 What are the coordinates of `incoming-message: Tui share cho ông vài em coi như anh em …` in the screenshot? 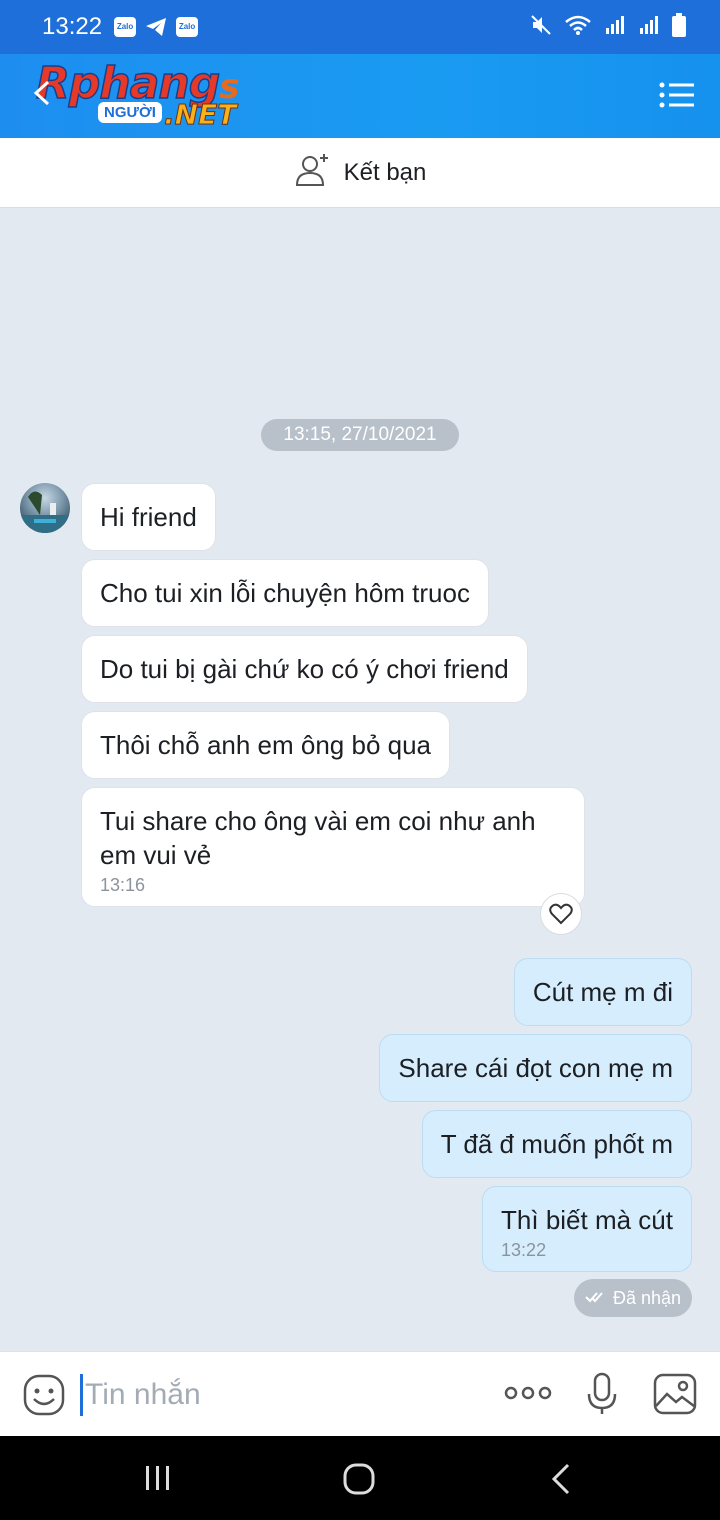 It's located at (333, 847).